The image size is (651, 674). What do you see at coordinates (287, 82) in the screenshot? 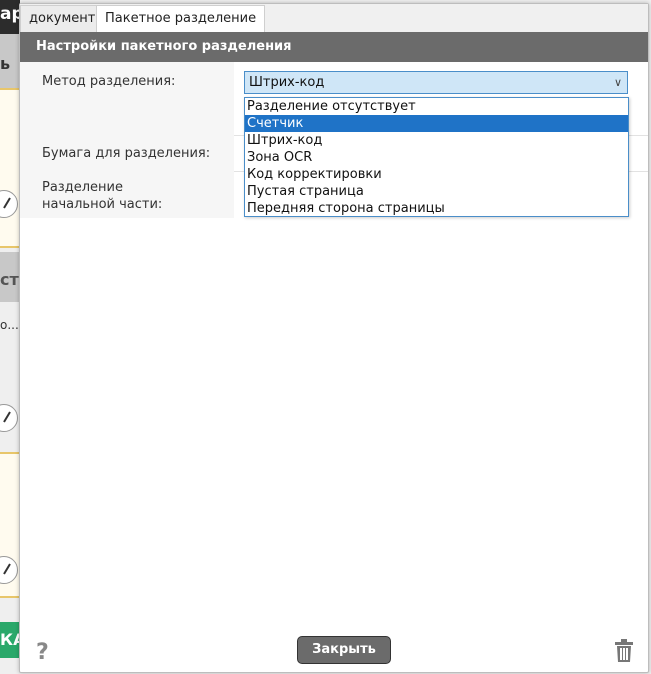
I see `split-method-value: Штрих-код` at bounding box center [287, 82].